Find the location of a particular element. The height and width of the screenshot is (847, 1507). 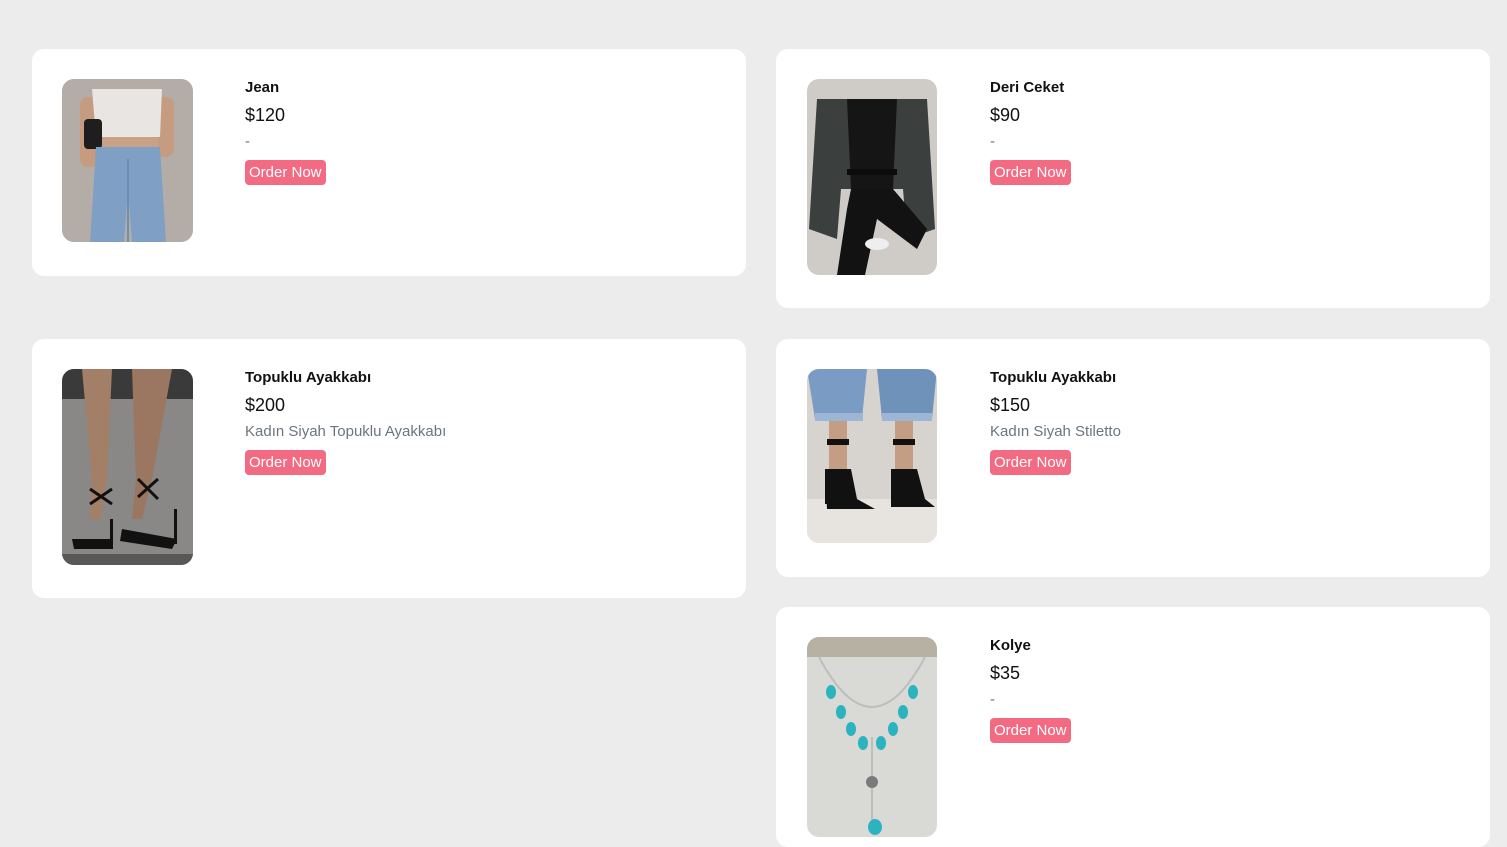

product-price: $120 is located at coordinates (265, 115).